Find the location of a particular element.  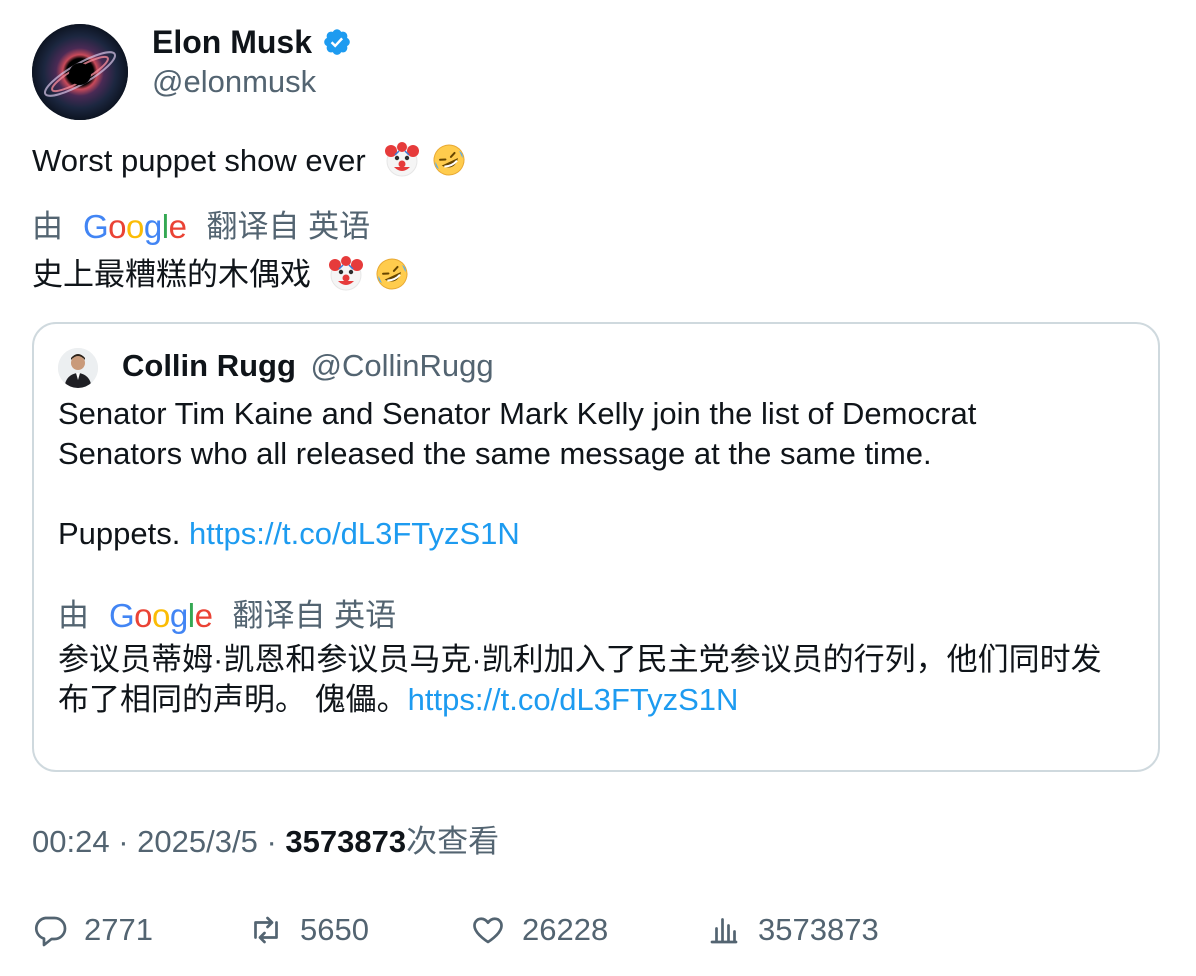

quoted-translated-line-2: 布了相同的声明。 傀儡。https://t.co/dL3FTyzS1N is located at coordinates (598, 700).